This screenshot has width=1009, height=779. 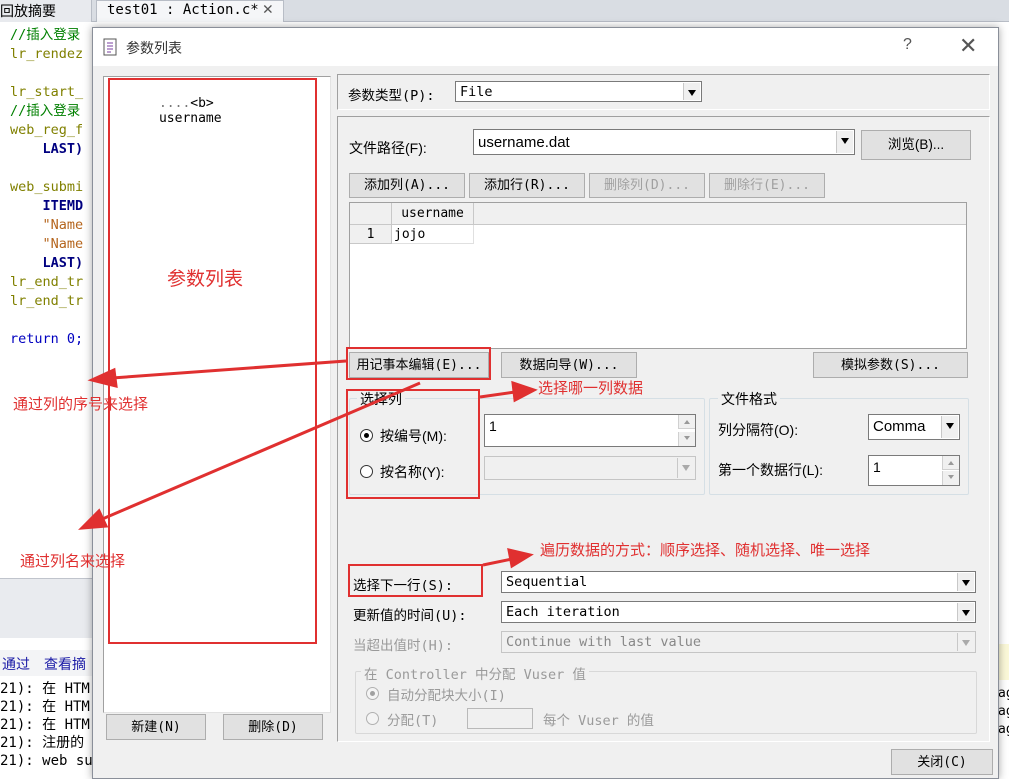 What do you see at coordinates (93, 519) in the screenshot?
I see `arrow-head-by-name` at bounding box center [93, 519].